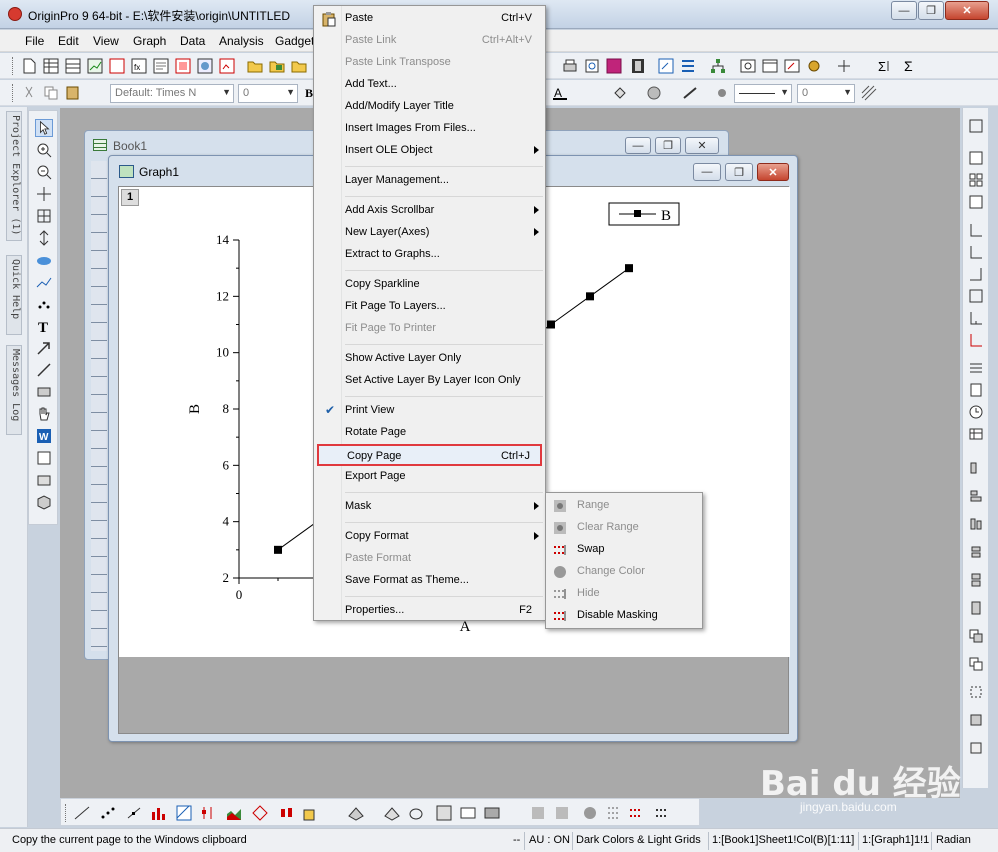 Image resolution: width=998 pixels, height=852 pixels. Describe the element at coordinates (538, 813) in the screenshot. I see `mask-range-icon` at that location.